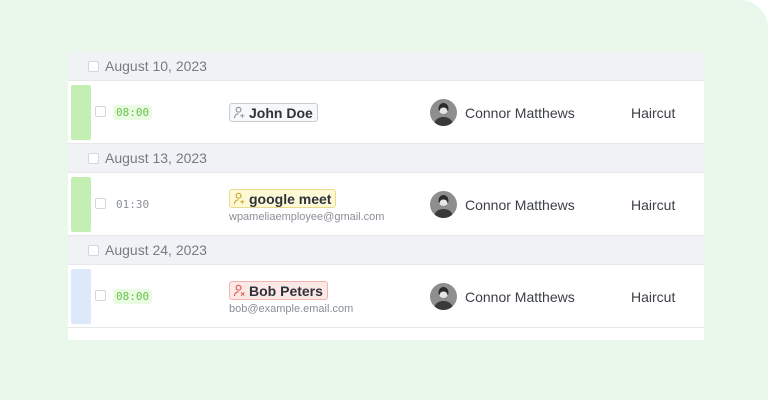 This screenshot has width=768, height=400. Describe the element at coordinates (156, 158) in the screenshot. I see `date-group-label: August 13, 2023` at that location.